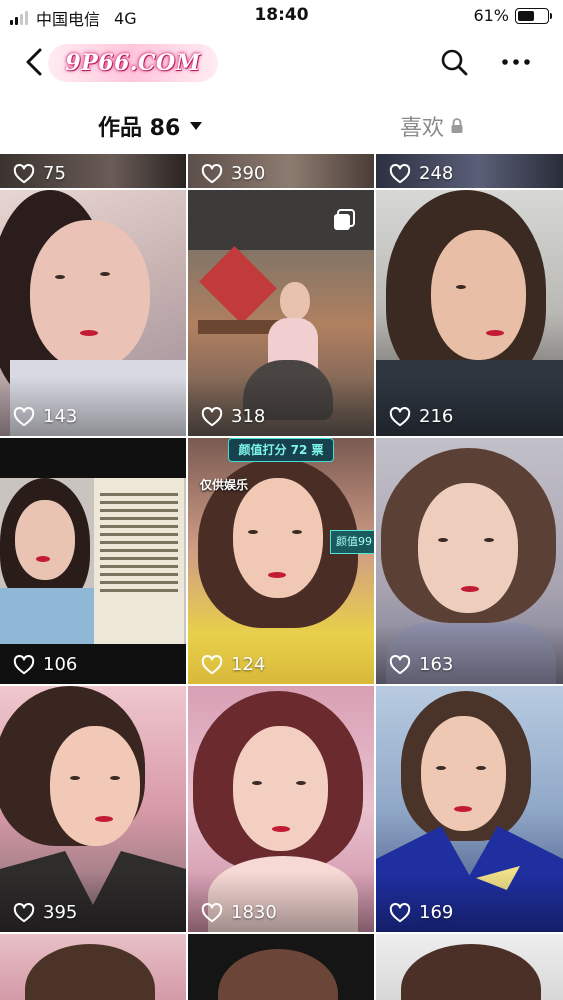 This screenshot has width=563, height=1000. I want to click on side-score: 颜值99, so click(352, 542).